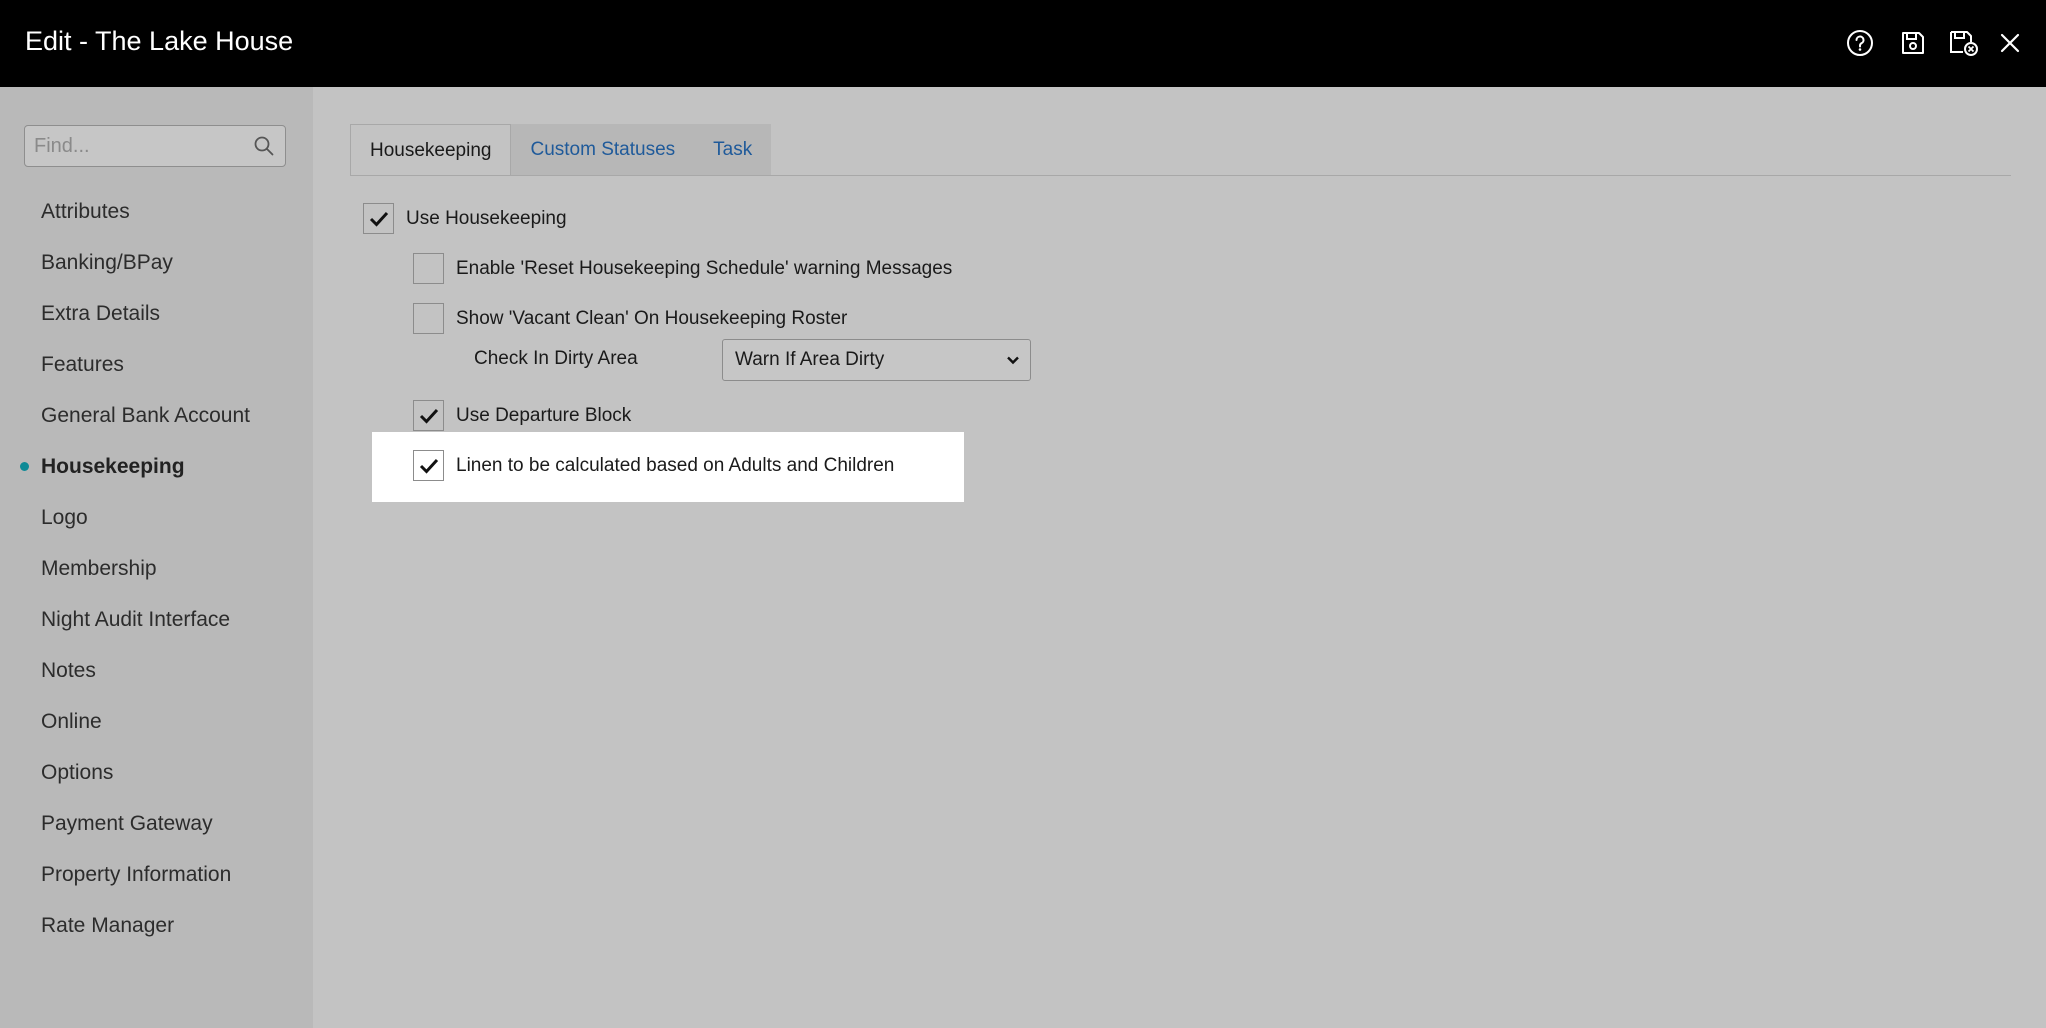  What do you see at coordinates (810, 359) in the screenshot?
I see `select-value: Warn If Area Dirty` at bounding box center [810, 359].